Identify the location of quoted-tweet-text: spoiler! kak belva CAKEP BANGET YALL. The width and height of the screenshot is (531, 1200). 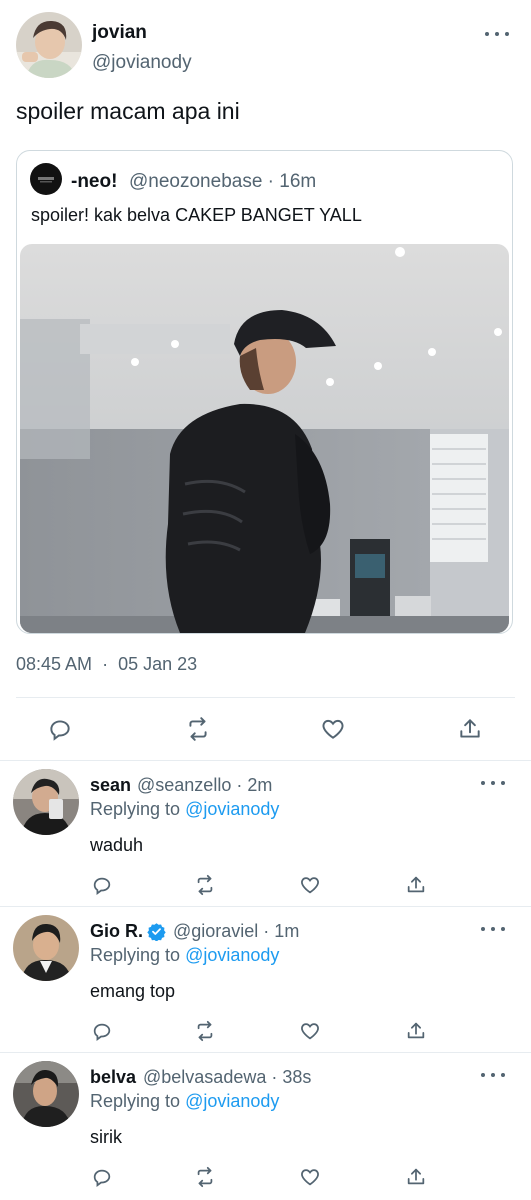
(196, 215).